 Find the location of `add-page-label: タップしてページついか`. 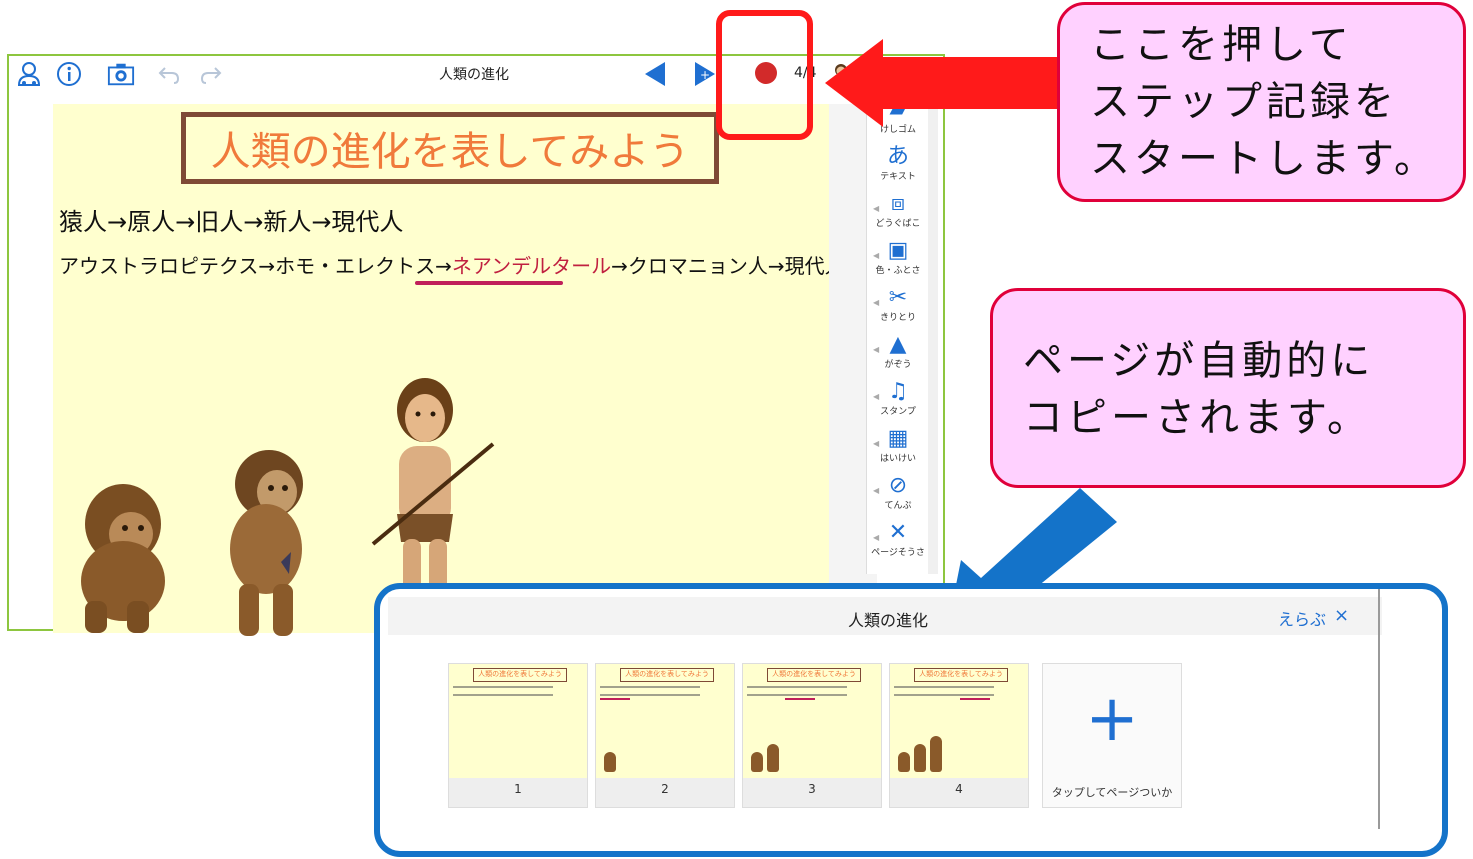

add-page-label: タップしてページついか is located at coordinates (1112, 792).